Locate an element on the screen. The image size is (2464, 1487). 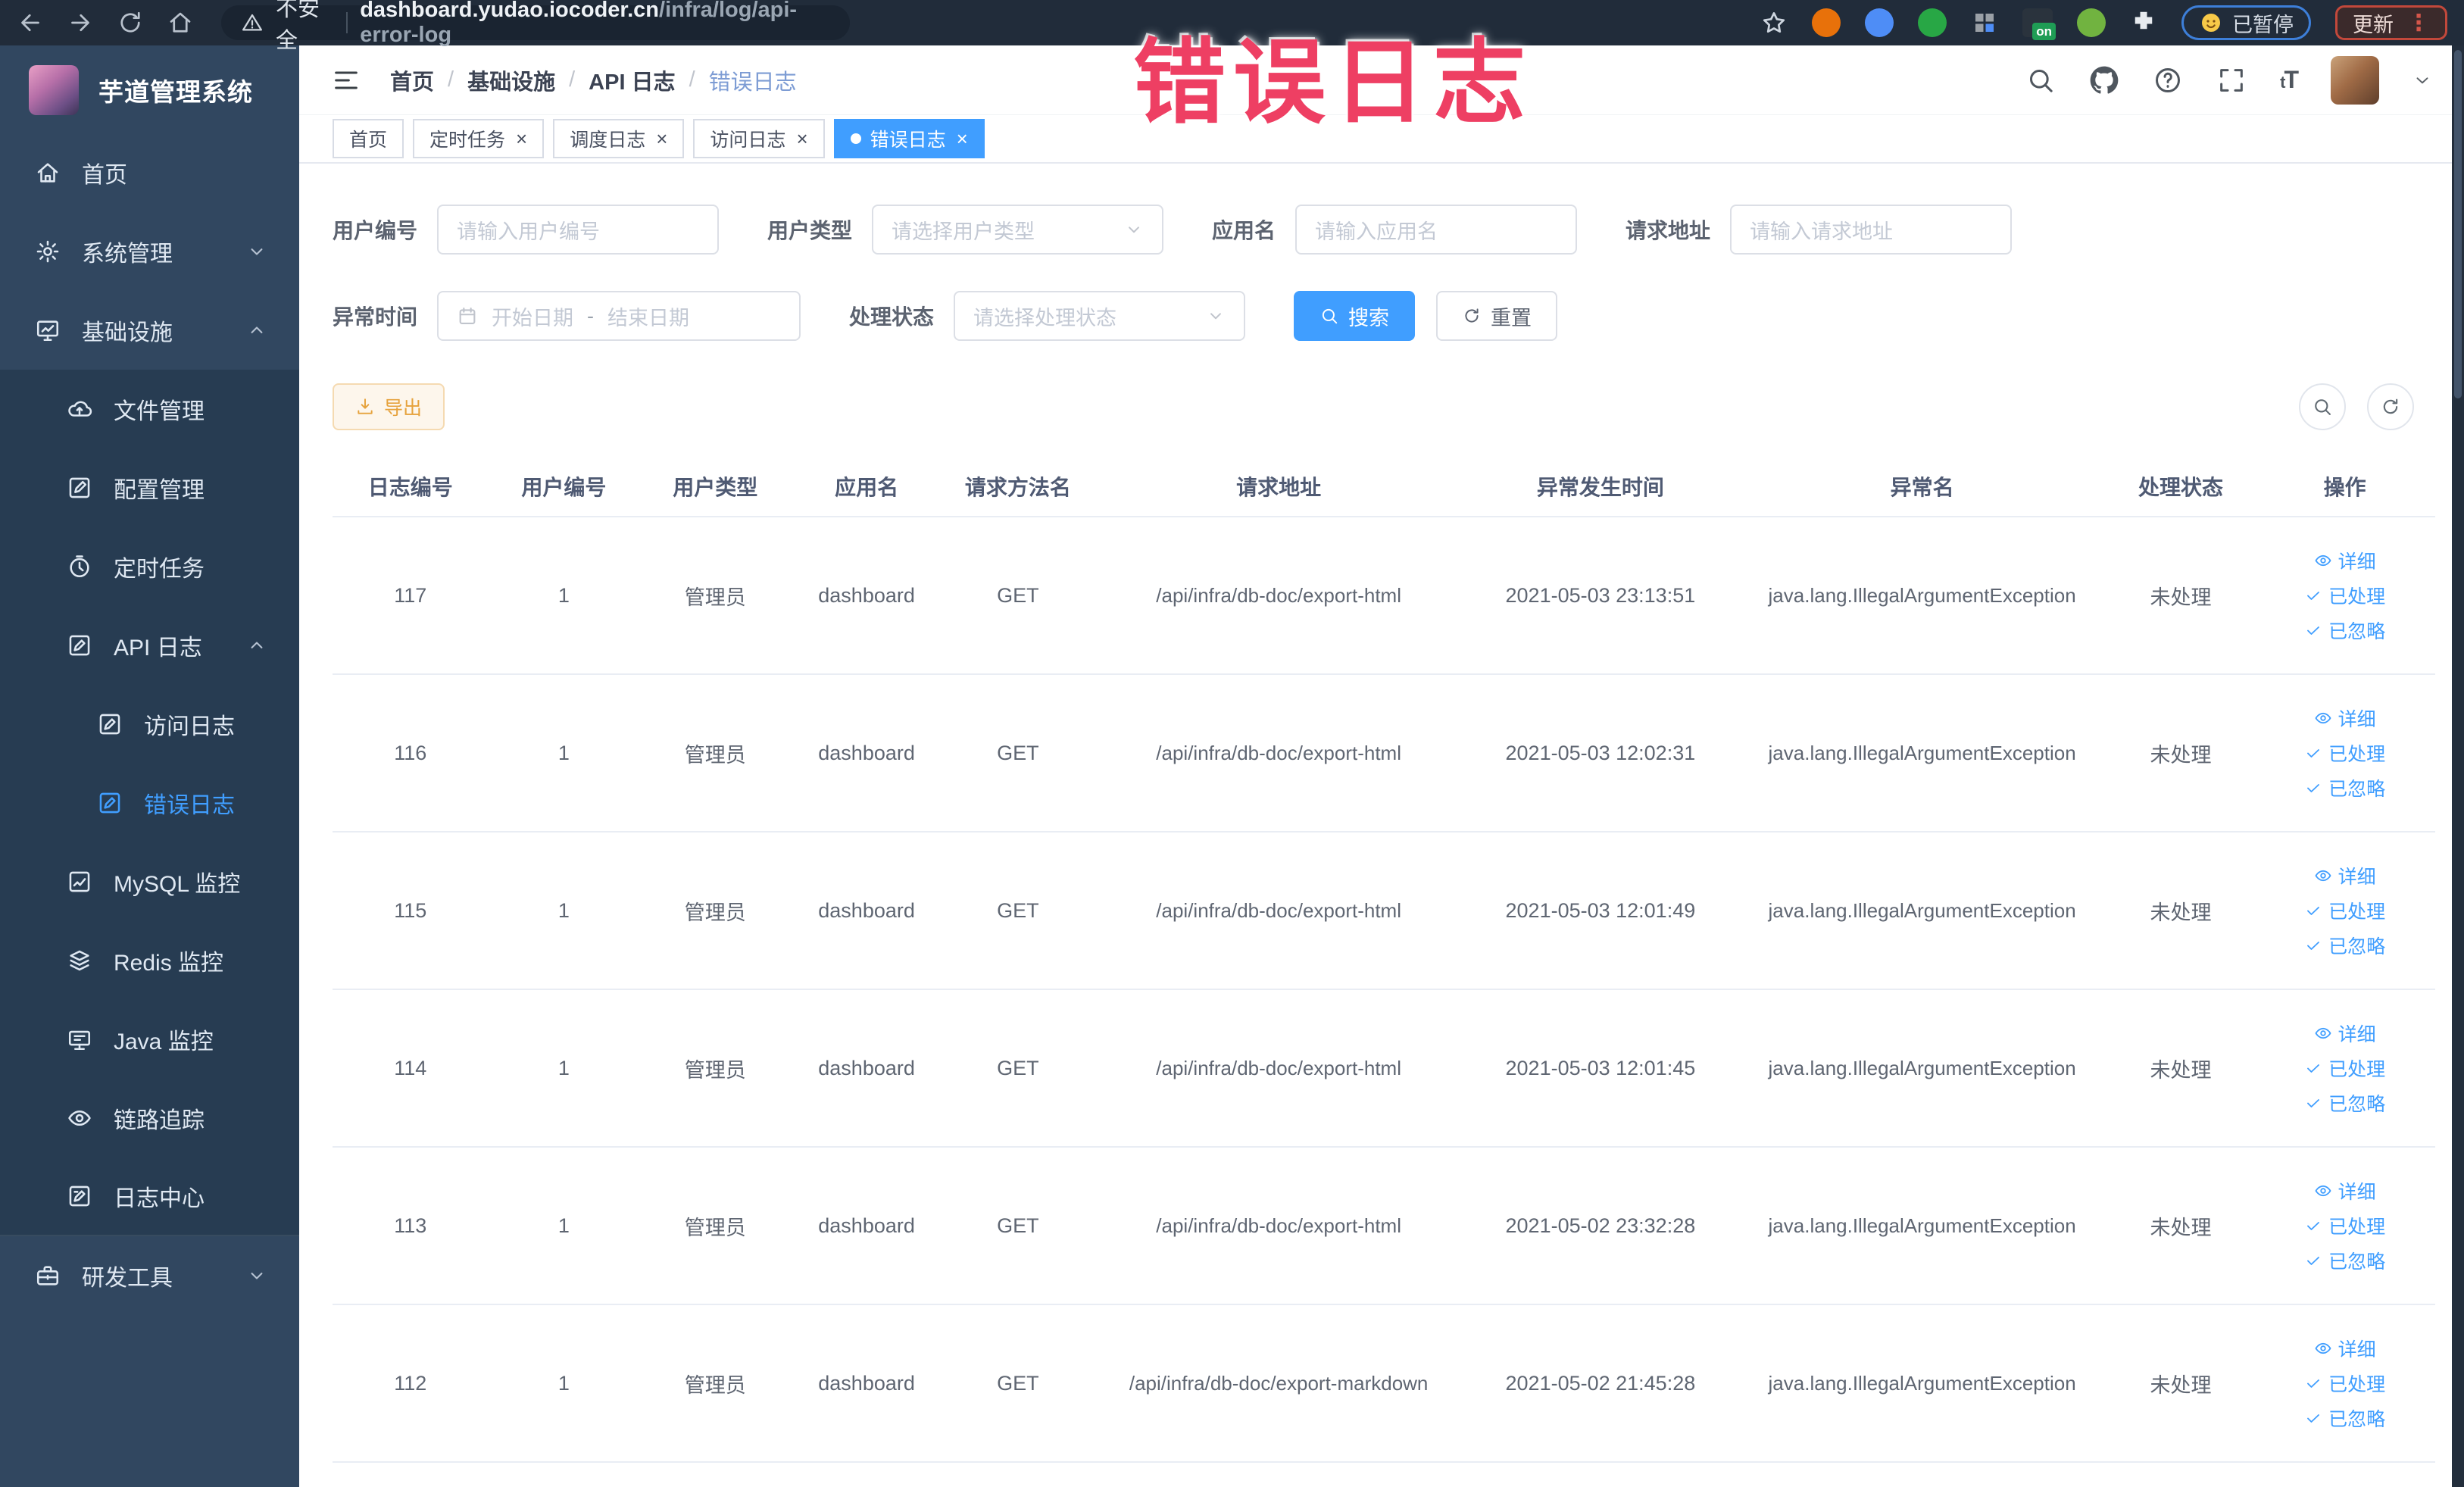
window-scrollbar is located at coordinates (2458, 766).